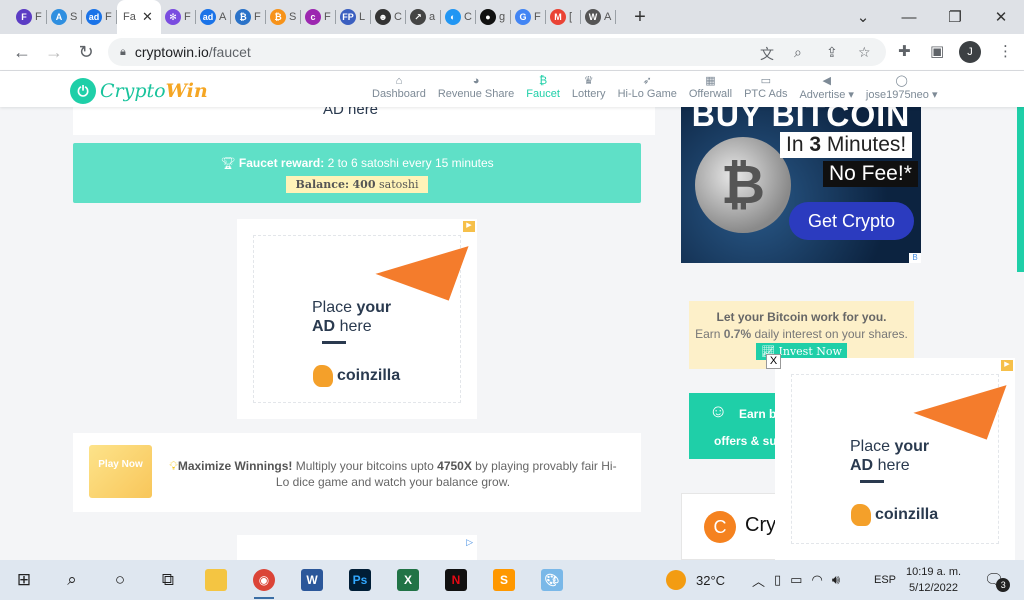 The image size is (1024, 600). What do you see at coordinates (493, 17) in the screenshot?
I see `browser-tab: ● g` at bounding box center [493, 17].